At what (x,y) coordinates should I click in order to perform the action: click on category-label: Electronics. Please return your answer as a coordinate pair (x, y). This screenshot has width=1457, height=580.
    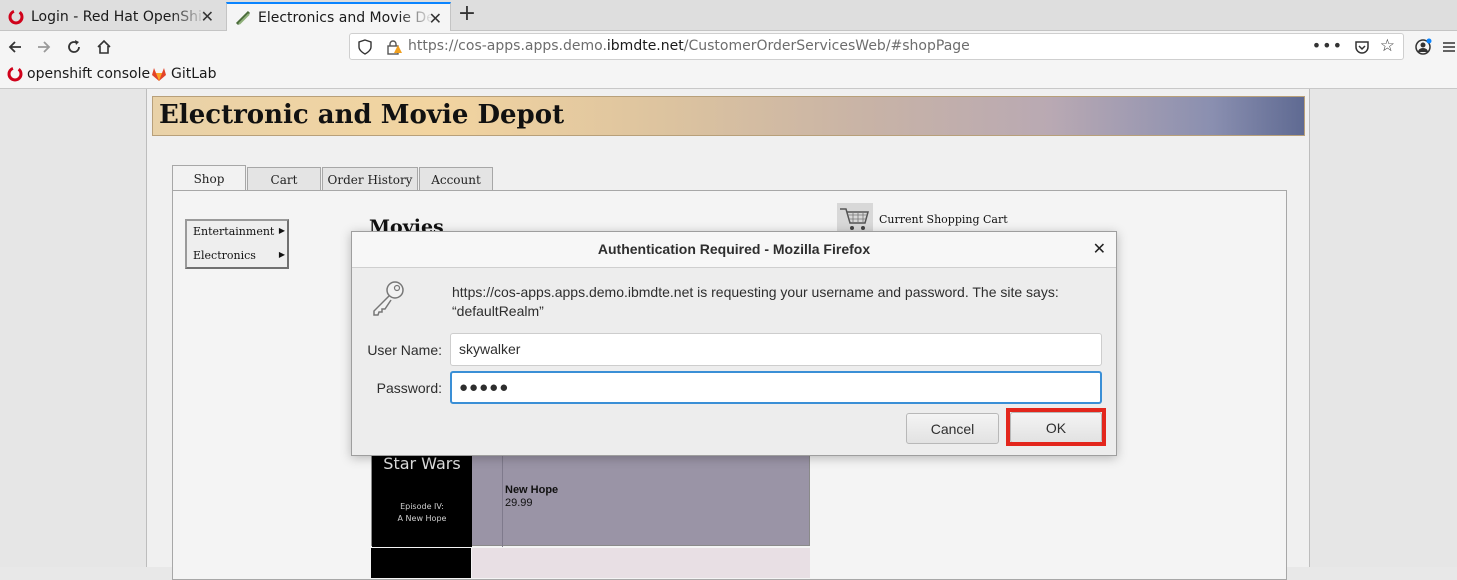
    Looking at the image, I should click on (224, 255).